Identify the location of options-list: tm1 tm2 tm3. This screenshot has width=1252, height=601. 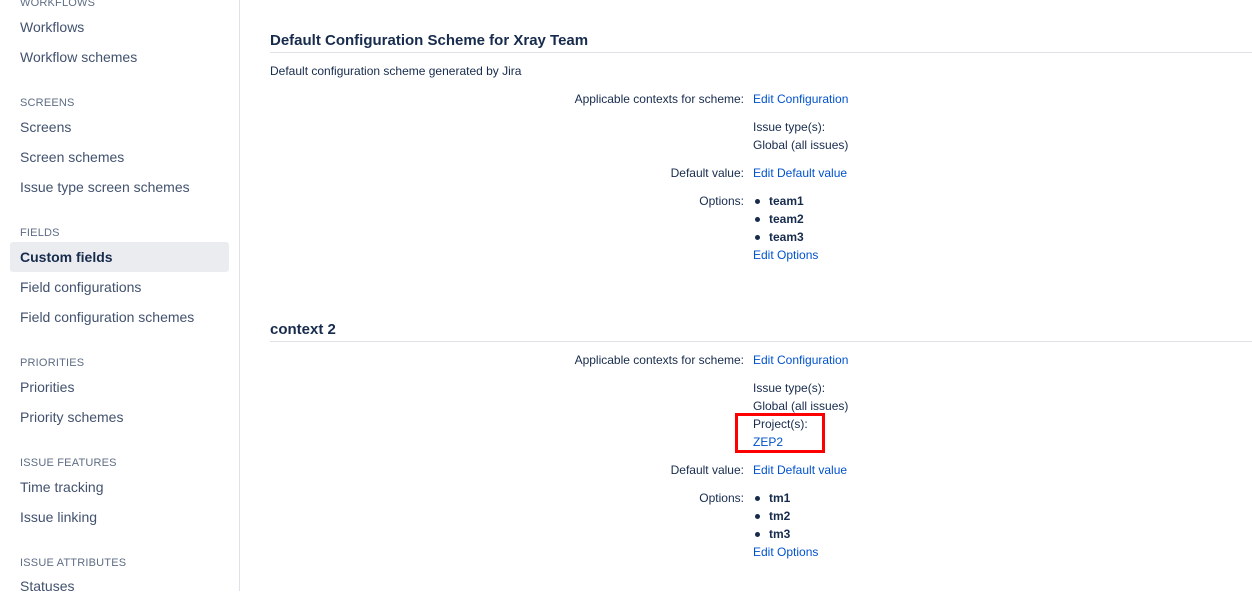
(771, 516).